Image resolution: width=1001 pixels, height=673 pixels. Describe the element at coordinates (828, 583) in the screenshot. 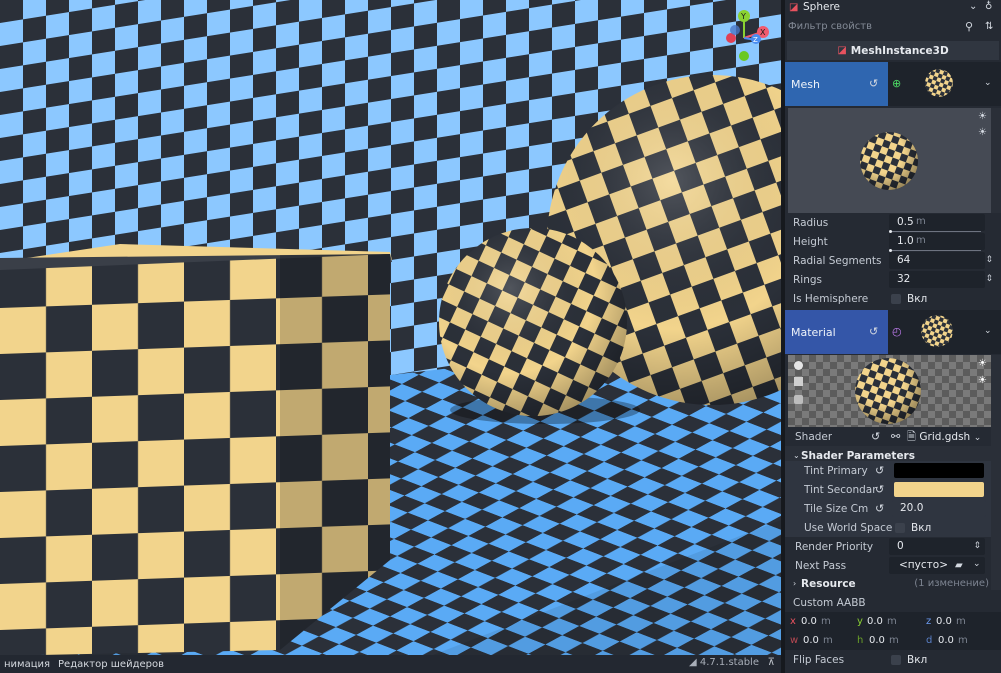

I see `resource-label: Resource` at that location.